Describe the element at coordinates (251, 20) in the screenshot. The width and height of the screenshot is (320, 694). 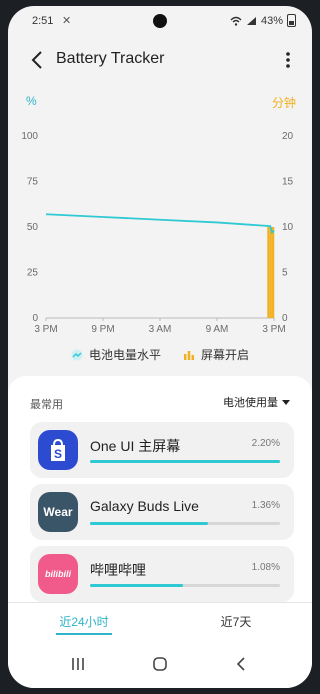
I see `signal-icon` at that location.